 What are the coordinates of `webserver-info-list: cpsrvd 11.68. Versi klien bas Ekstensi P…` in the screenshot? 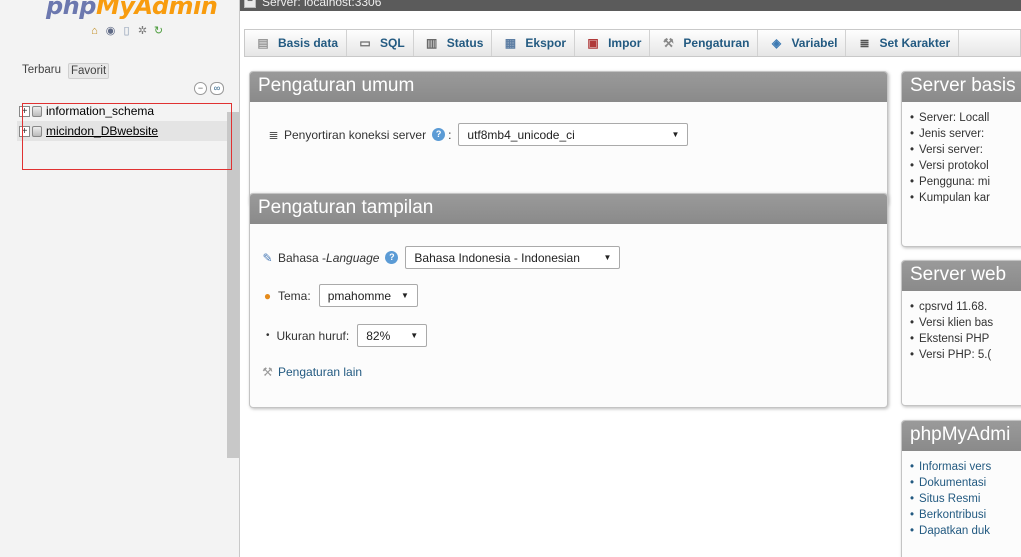 It's located at (961, 328).